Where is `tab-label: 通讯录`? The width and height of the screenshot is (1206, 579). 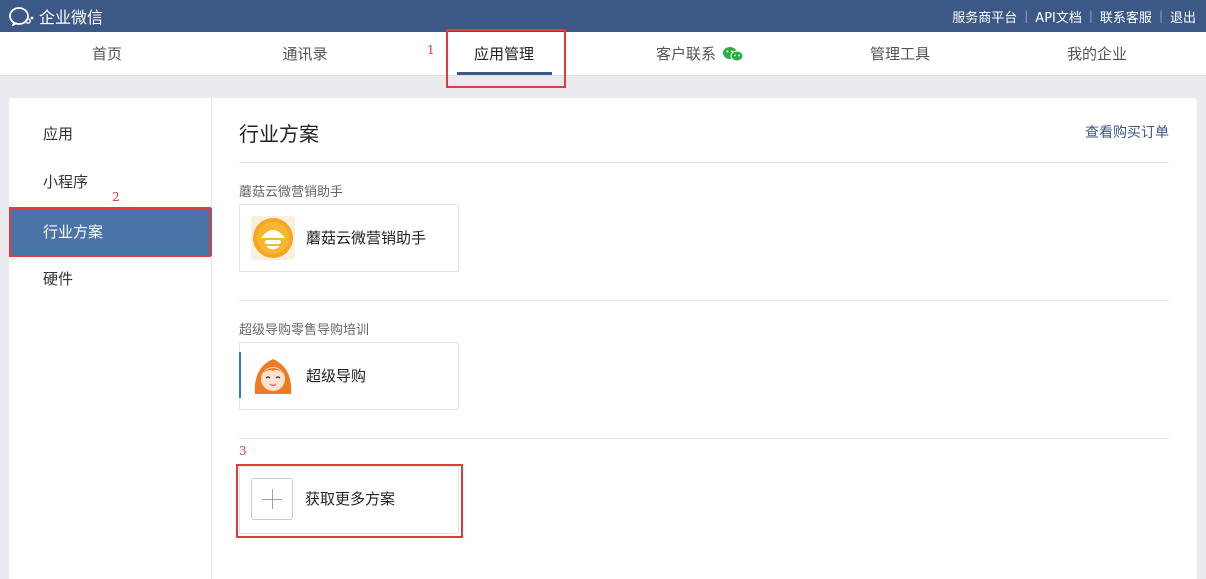
tab-label: 通讯录 is located at coordinates (305, 53).